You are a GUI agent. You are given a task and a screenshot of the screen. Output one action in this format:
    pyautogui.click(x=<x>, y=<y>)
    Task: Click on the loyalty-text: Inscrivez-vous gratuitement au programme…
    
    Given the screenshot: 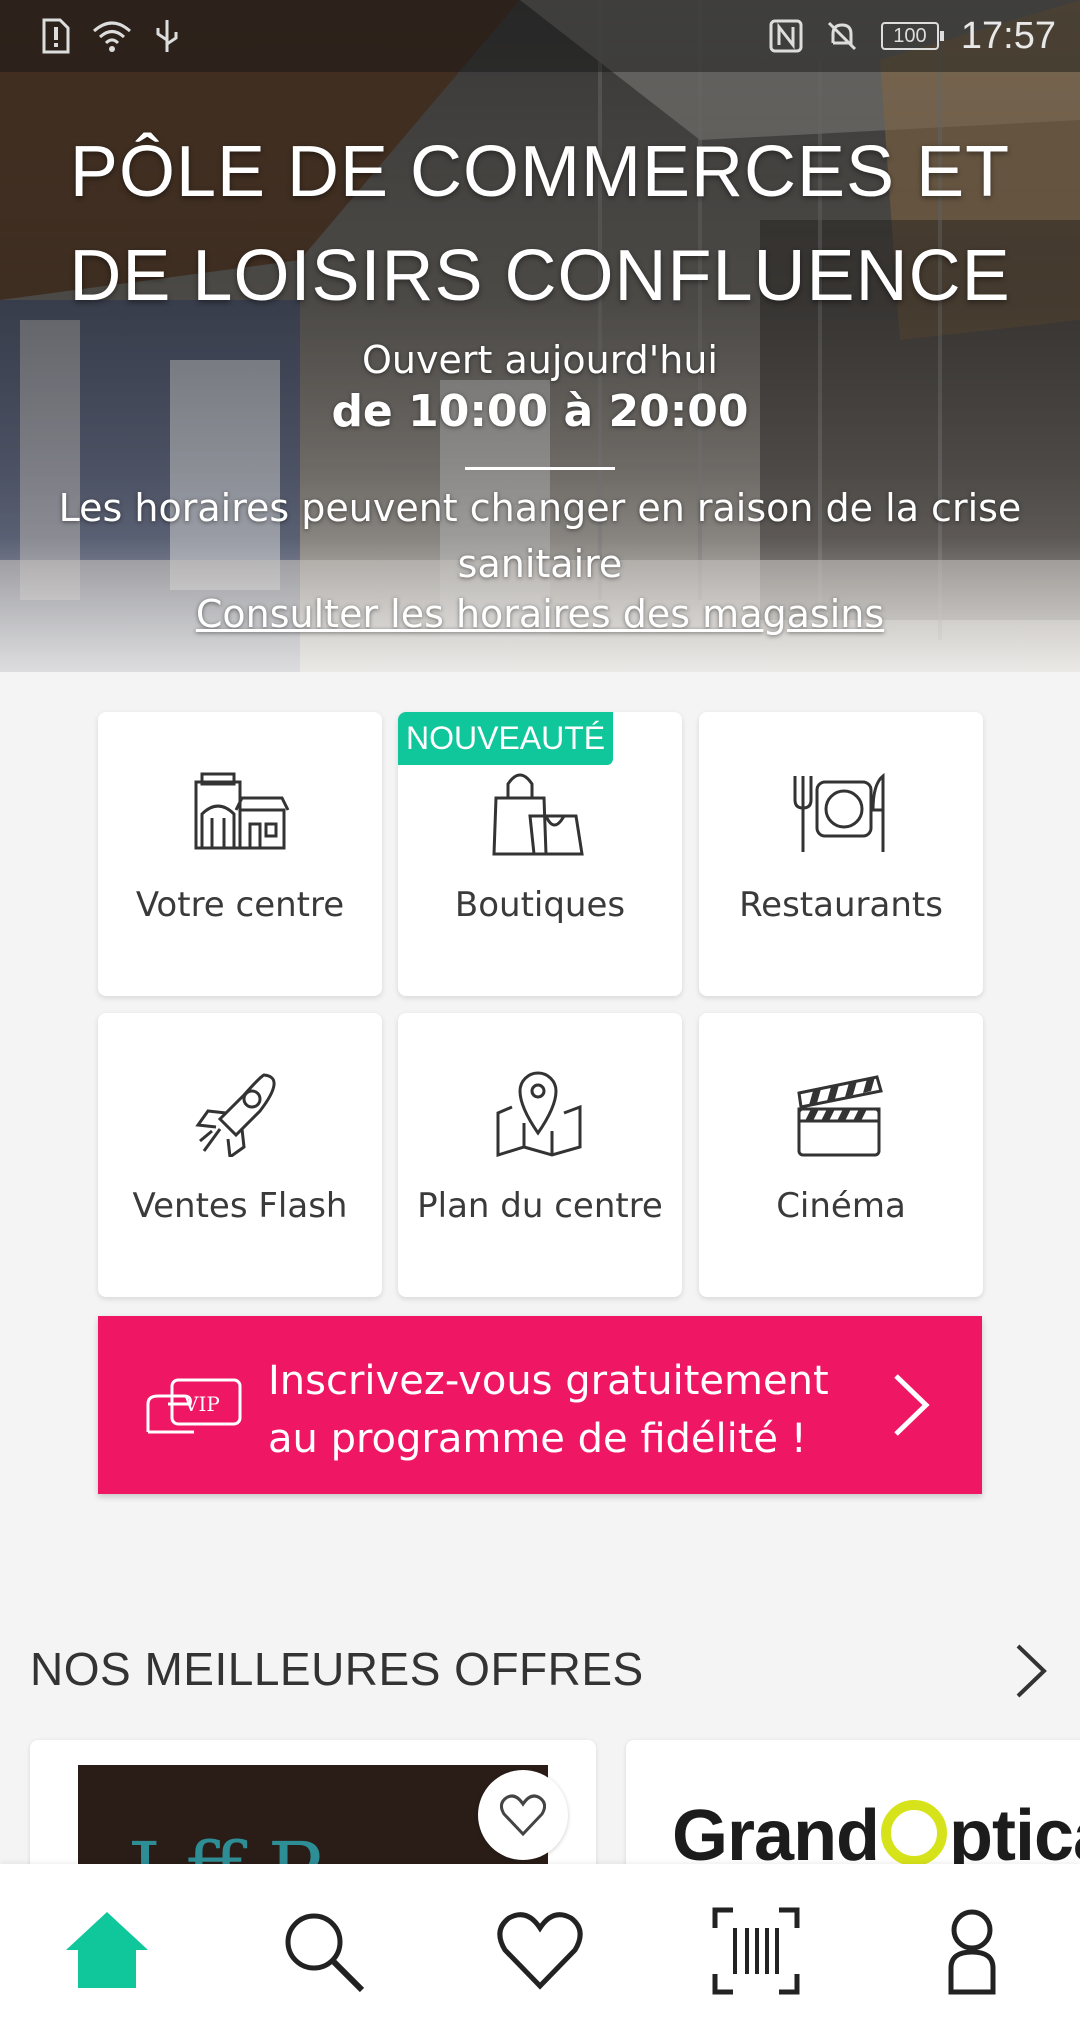 What is the action you would take?
    pyautogui.click(x=548, y=1410)
    